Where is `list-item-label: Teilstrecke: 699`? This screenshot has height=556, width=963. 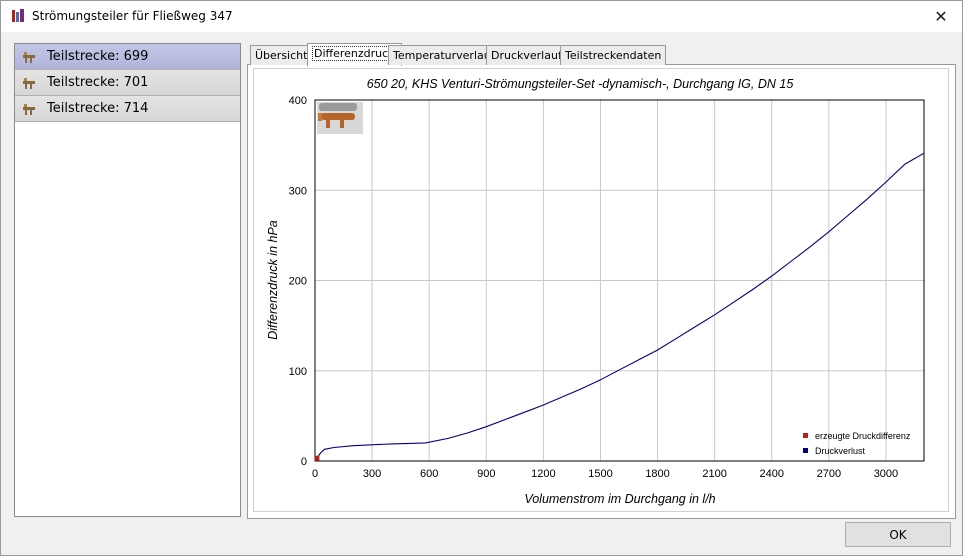 list-item-label: Teilstrecke: 699 is located at coordinates (98, 56).